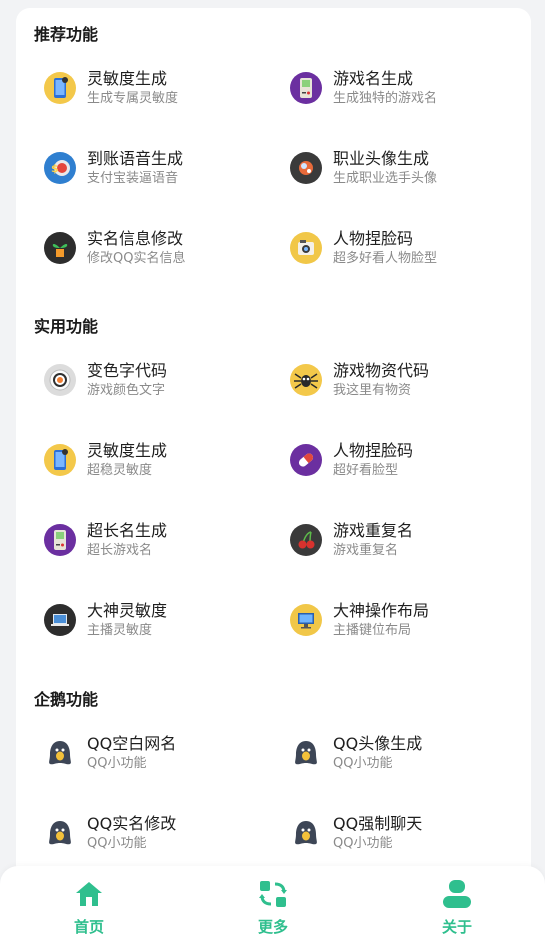 The height and width of the screenshot is (945, 545). Describe the element at coordinates (133, 98) in the screenshot. I see `item-subtitle: 生成专属灵敏度` at that location.